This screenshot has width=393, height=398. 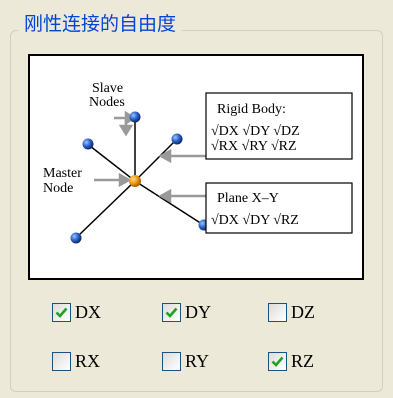 What do you see at coordinates (303, 361) in the screenshot?
I see `checkbox-label: RZ` at bounding box center [303, 361].